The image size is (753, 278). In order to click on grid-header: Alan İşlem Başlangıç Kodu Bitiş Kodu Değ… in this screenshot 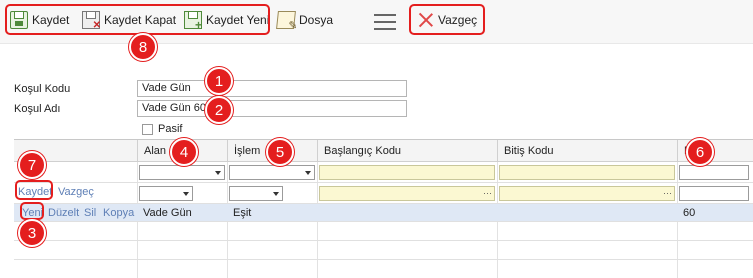, I will do `click(383, 151)`.